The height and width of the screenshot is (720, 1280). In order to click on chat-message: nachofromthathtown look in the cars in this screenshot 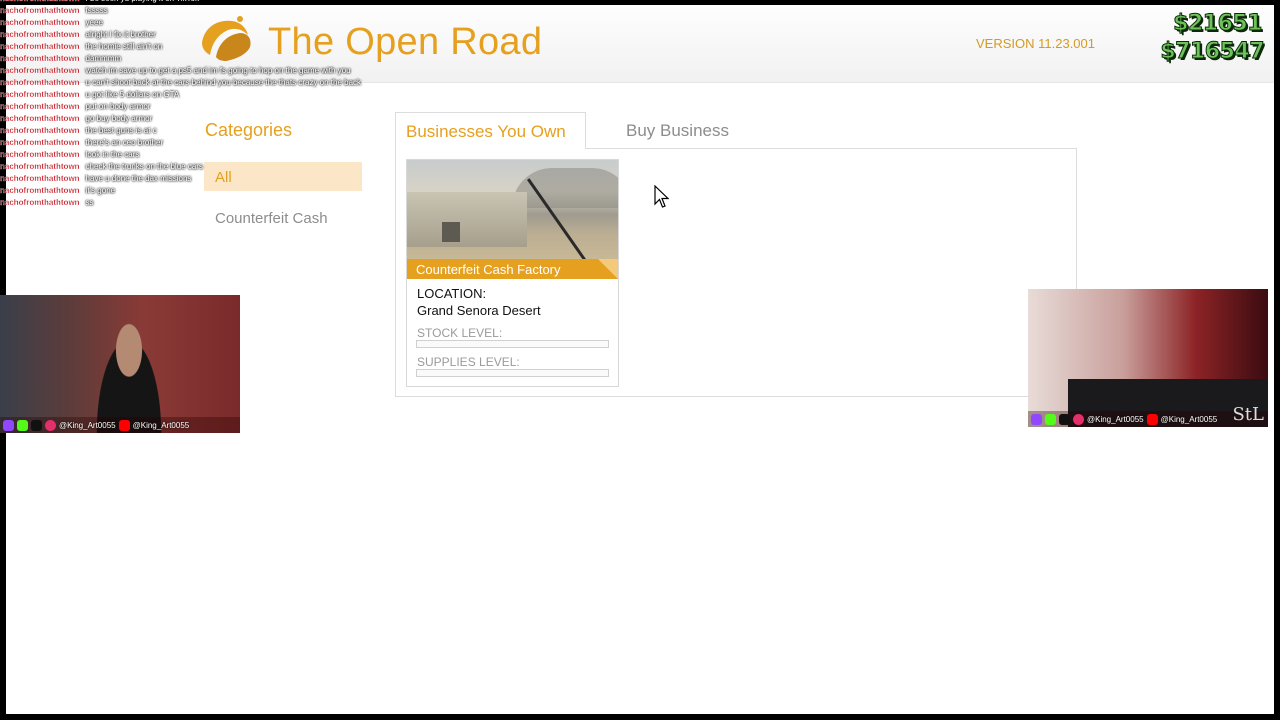, I will do `click(69, 156)`.